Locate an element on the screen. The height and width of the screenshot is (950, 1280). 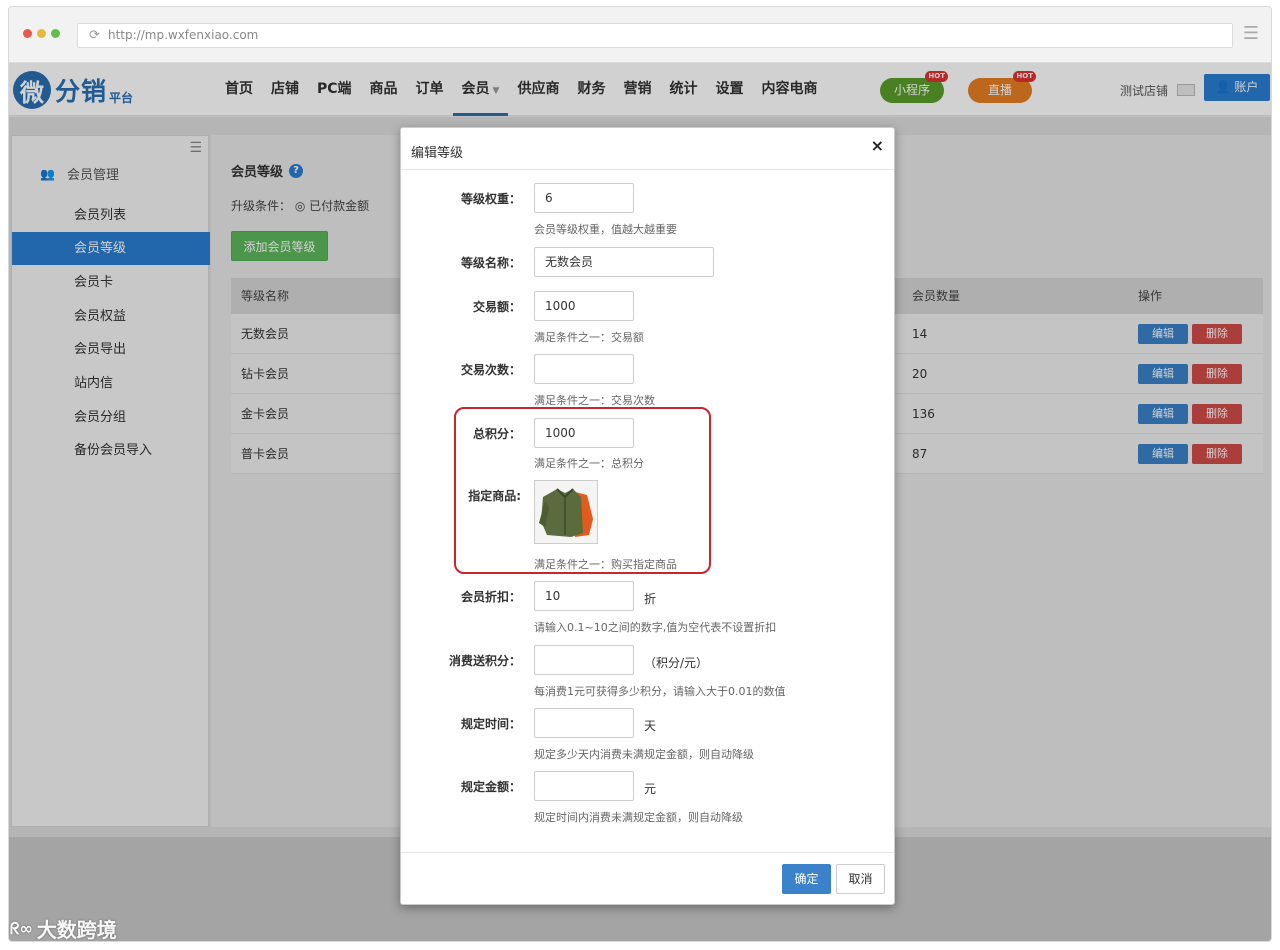
period-hint: 规定多少天内消费未满规定金额，则自动降级 is located at coordinates (644, 754).